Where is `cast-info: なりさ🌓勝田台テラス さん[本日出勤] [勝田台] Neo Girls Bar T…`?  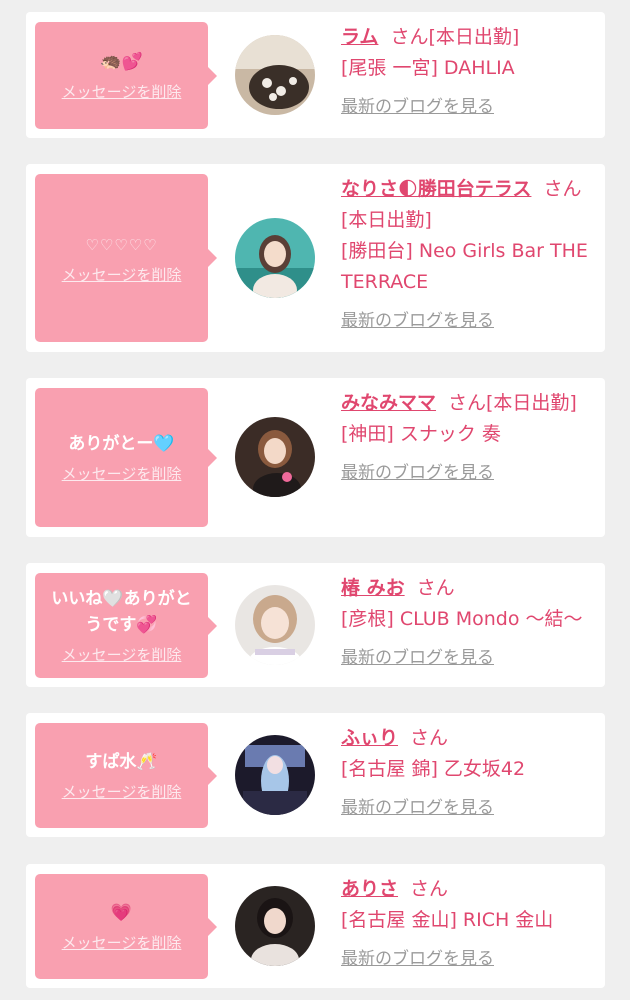
cast-info: なりさ🌓勝田台テラス さん[本日出勤] [勝田台] Neo Girls Bar T… is located at coordinates (469, 255).